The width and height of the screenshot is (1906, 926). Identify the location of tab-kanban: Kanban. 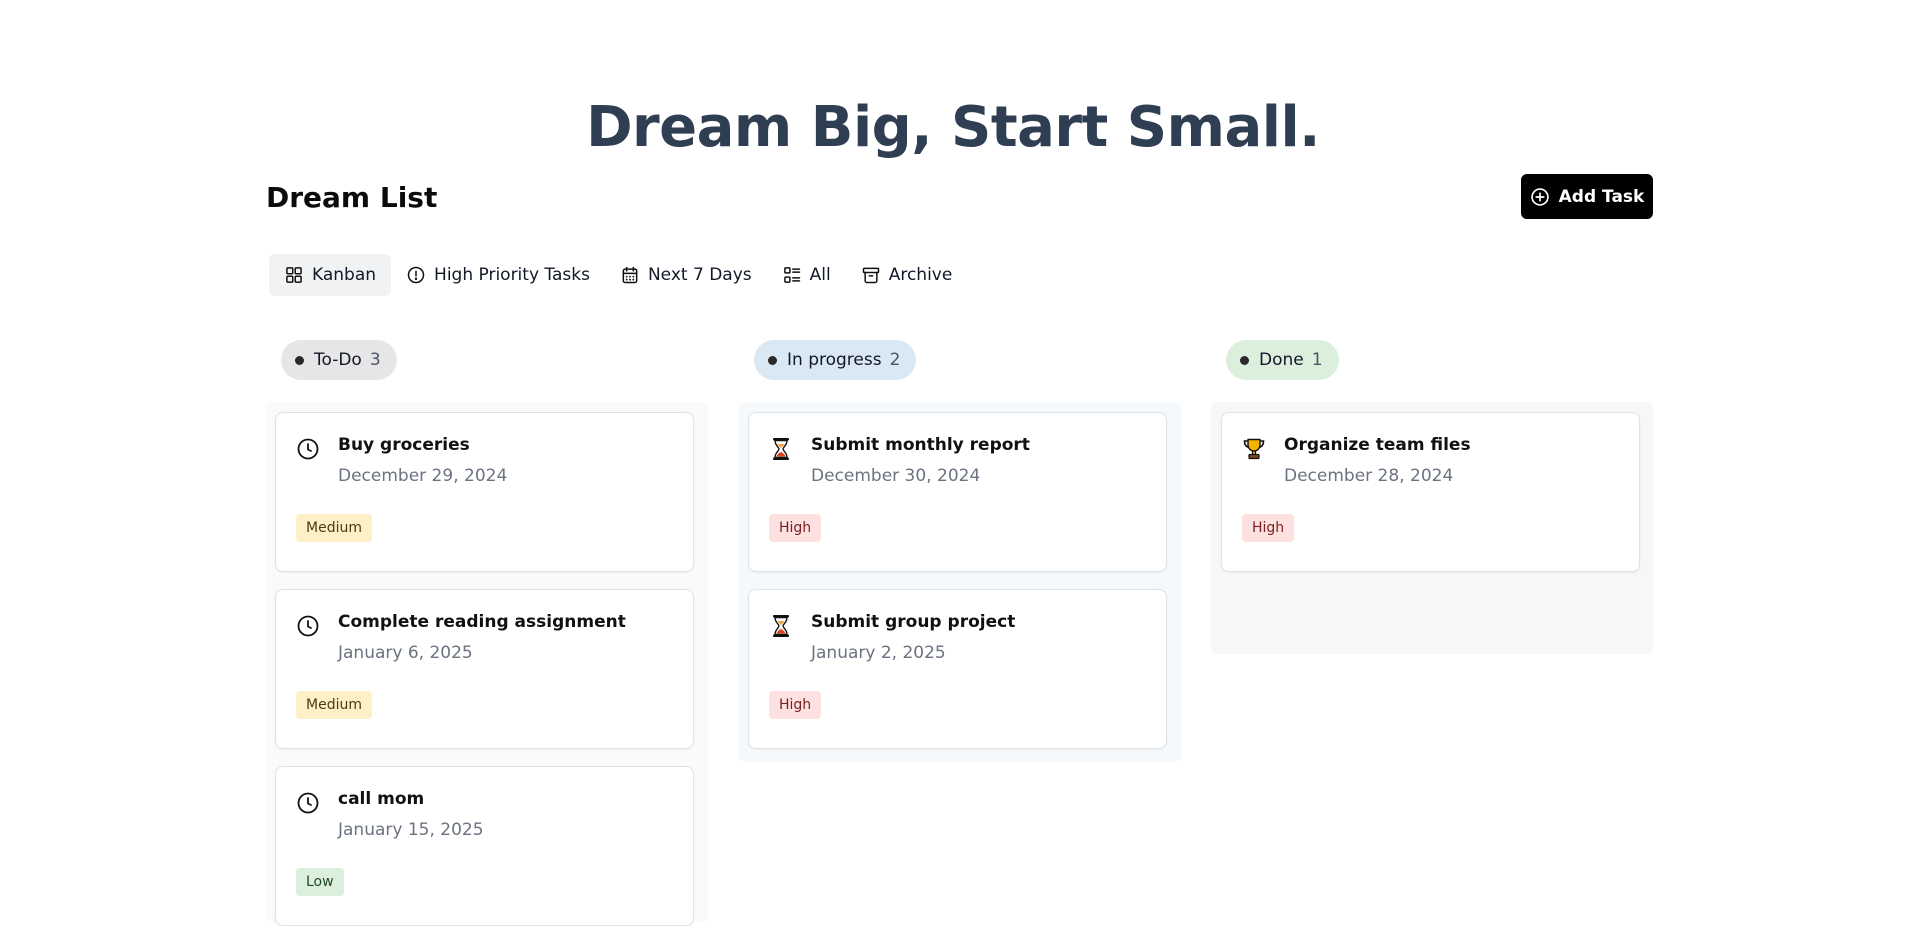
(330, 275).